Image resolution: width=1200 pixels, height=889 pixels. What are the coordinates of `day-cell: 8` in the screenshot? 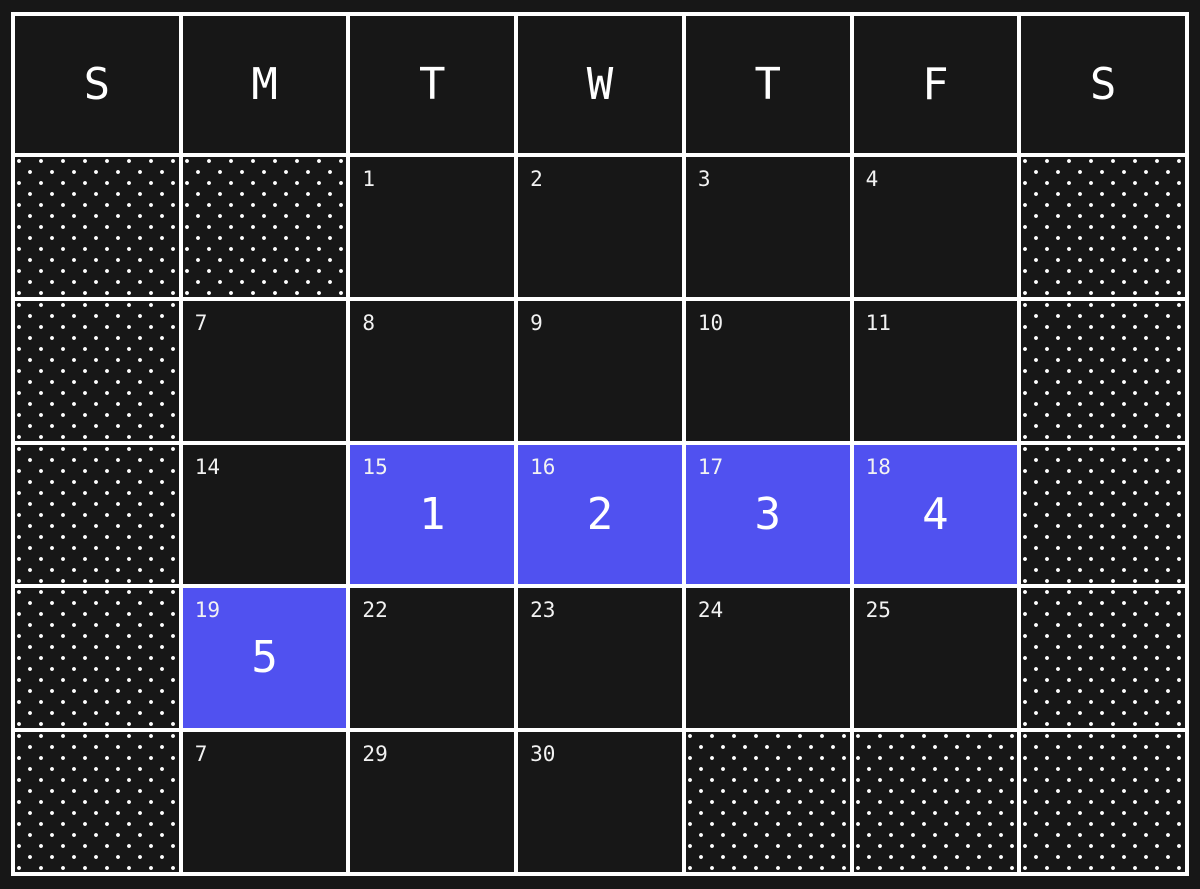 It's located at (432, 370).